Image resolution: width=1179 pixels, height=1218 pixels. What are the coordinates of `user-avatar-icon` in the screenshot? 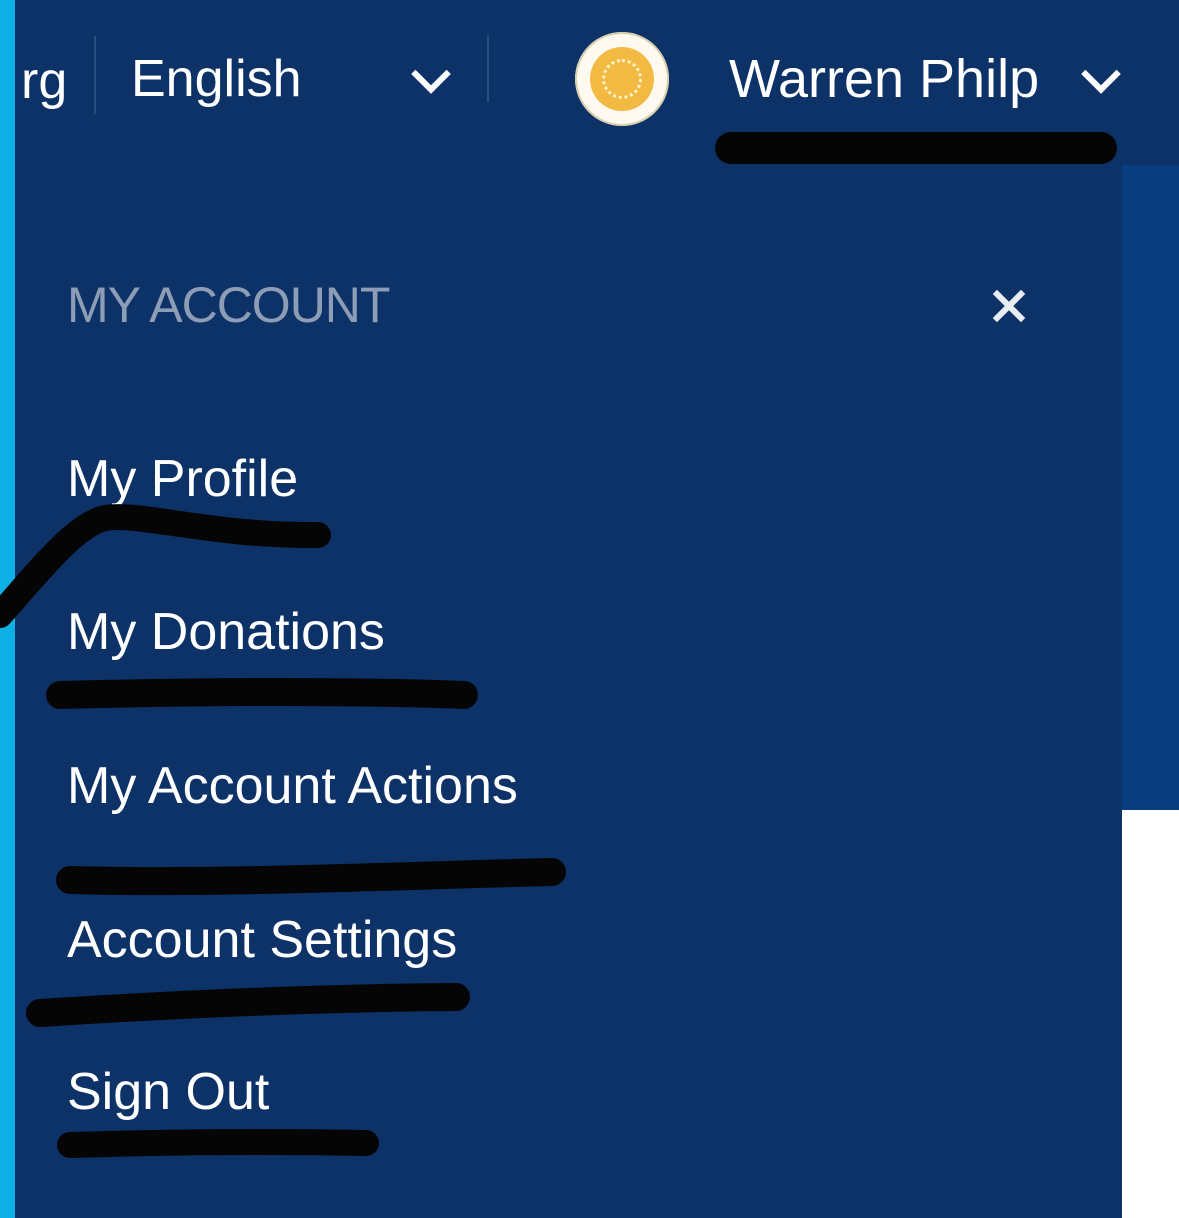 It's located at (622, 79).